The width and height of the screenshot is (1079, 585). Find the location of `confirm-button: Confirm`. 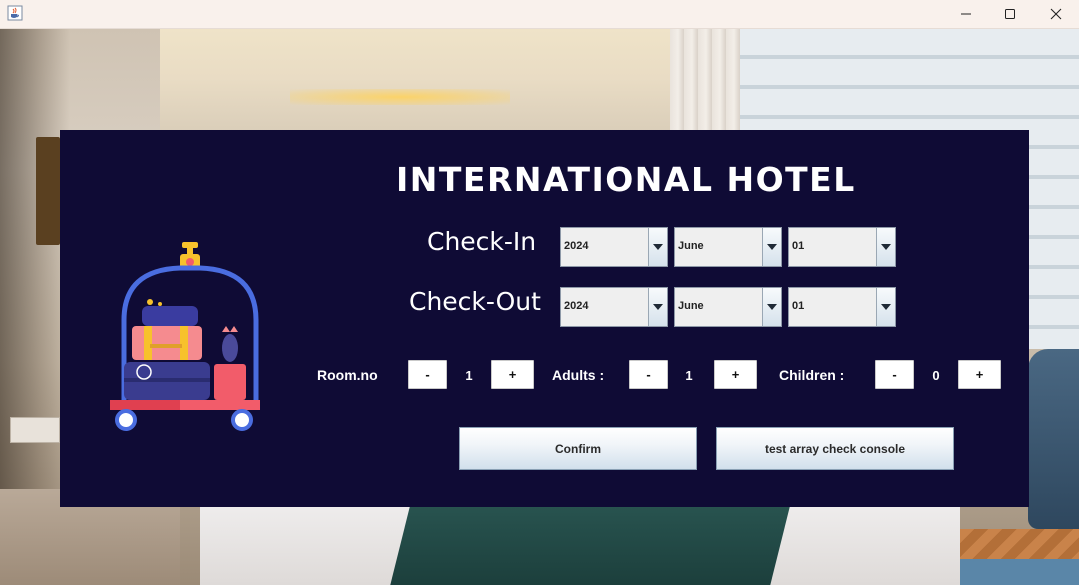

confirm-button: Confirm is located at coordinates (578, 448).